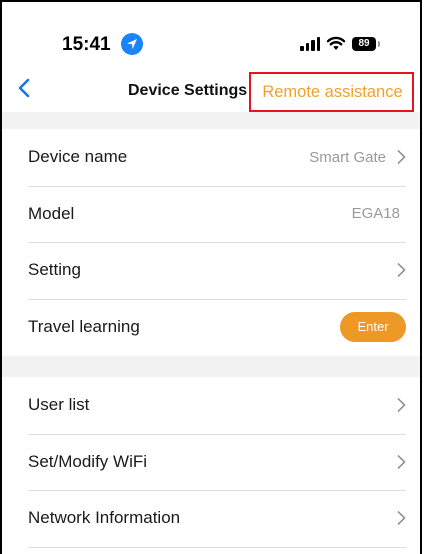 Image resolution: width=426 pixels, height=554 pixels. Describe the element at coordinates (211, 214) in the screenshot. I see `model-row: Model EGA18` at that location.